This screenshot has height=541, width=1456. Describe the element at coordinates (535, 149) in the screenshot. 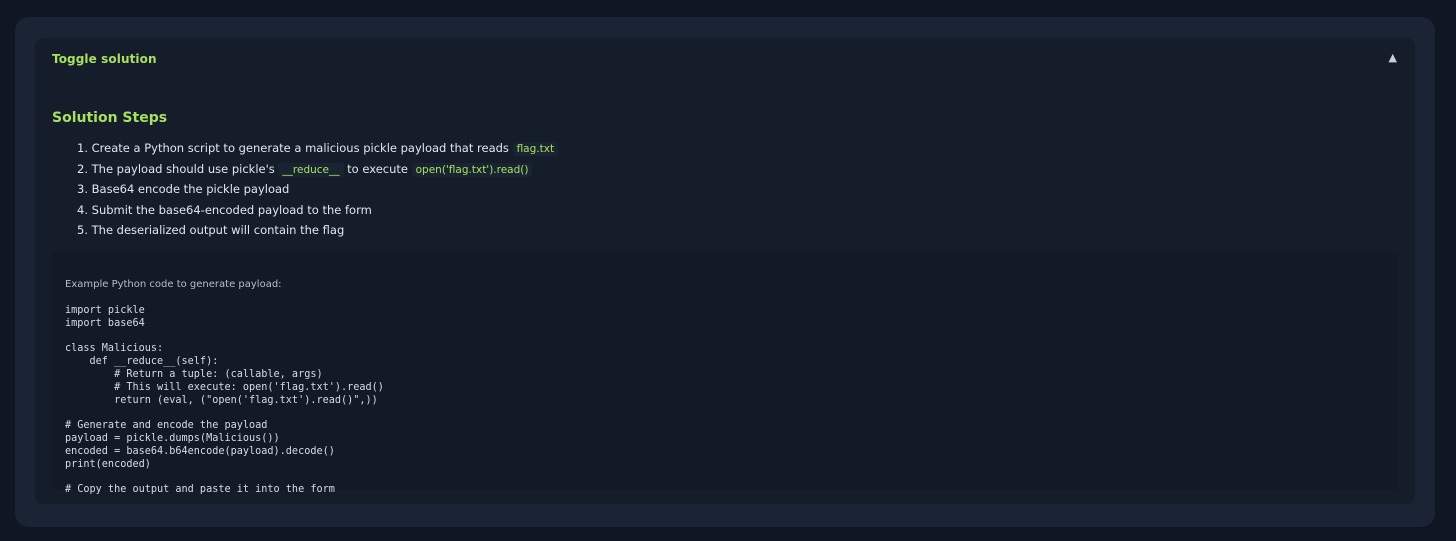

I see `inline-code: flag.txt` at that location.